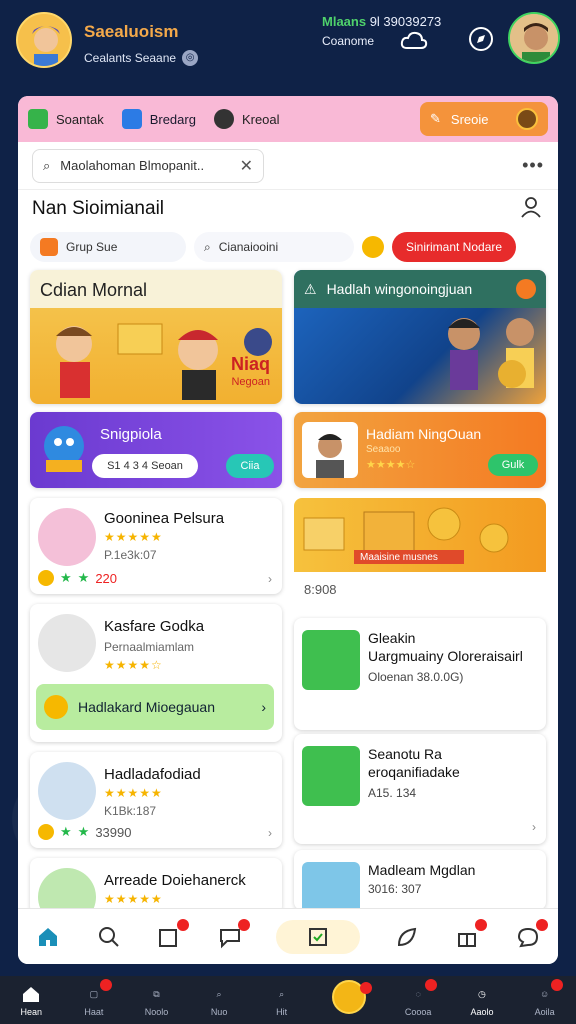 The width and height of the screenshot is (576, 1024). What do you see at coordinates (544, 1012) in the screenshot?
I see `nav-label: Aoila` at bounding box center [544, 1012].